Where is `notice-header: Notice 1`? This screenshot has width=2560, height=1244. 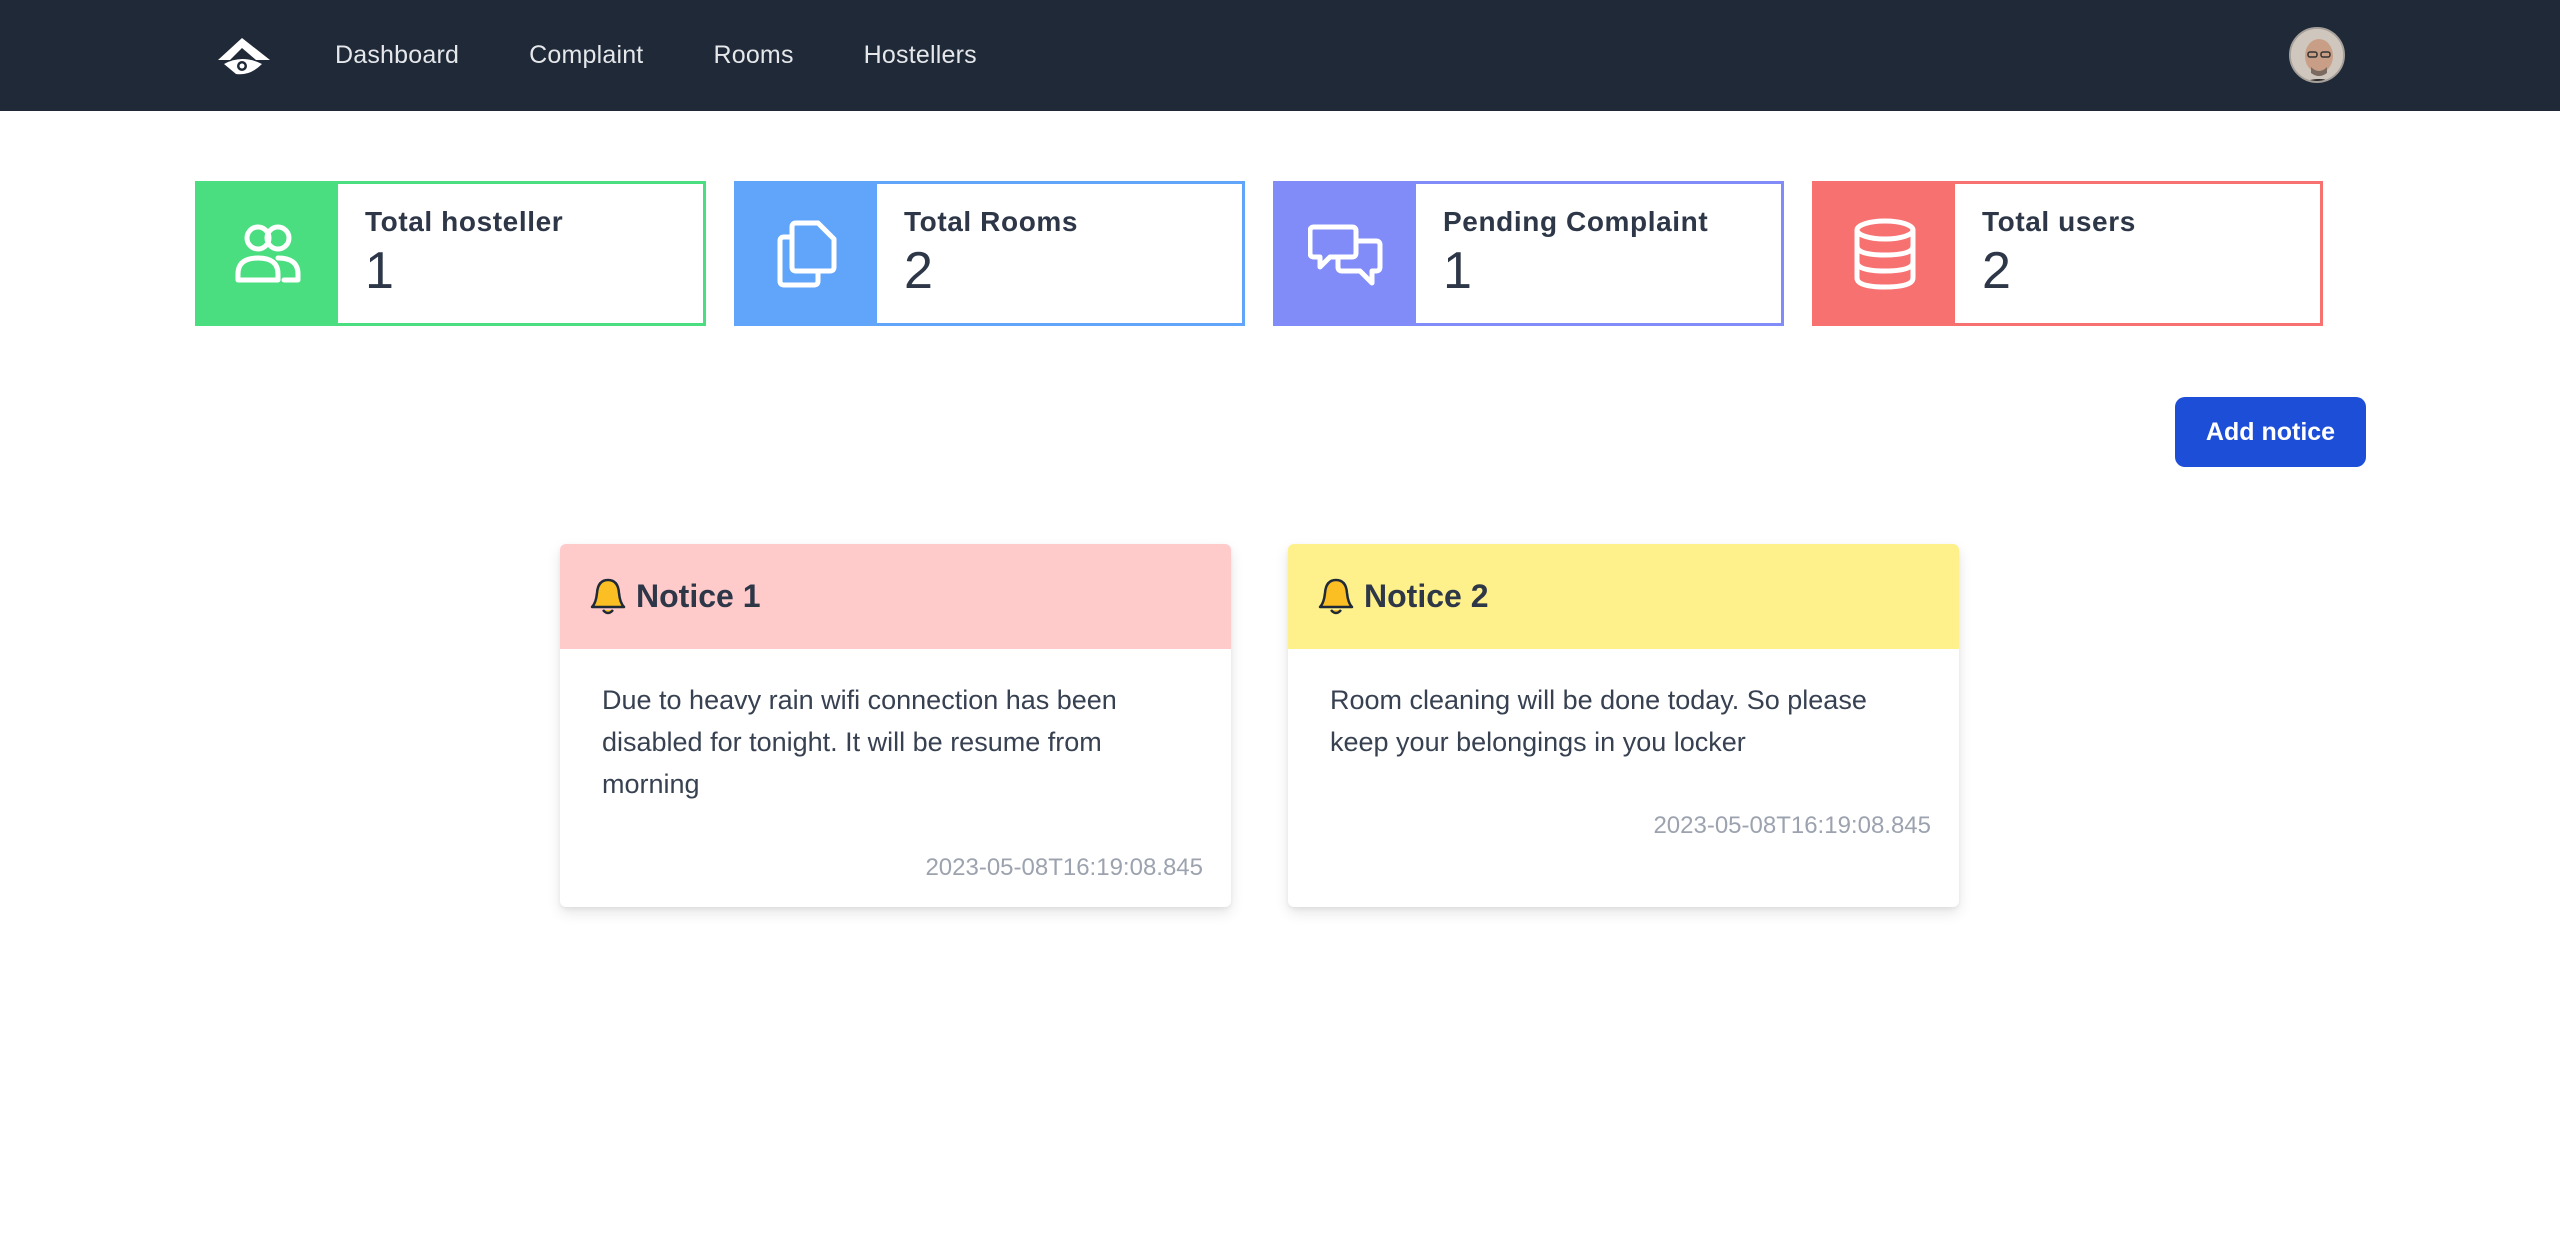
notice-header: Notice 1 is located at coordinates (895, 596).